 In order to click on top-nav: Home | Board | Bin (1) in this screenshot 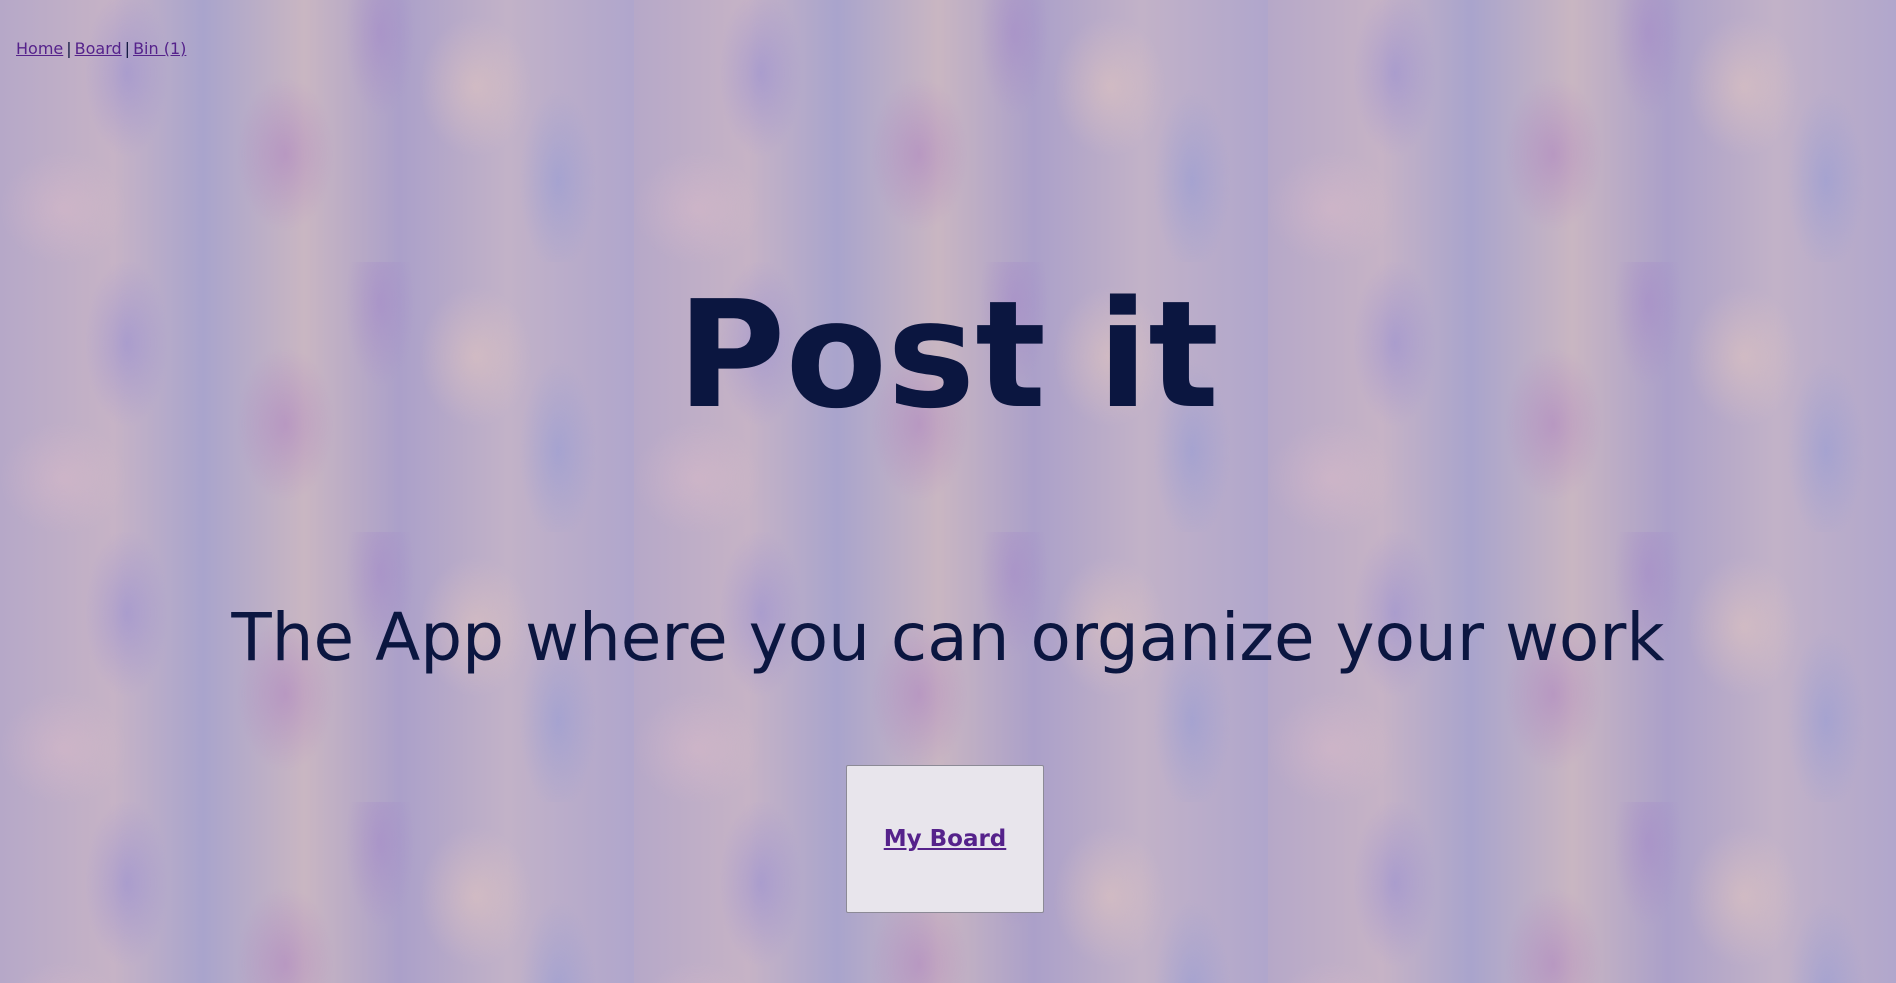, I will do `click(101, 48)`.